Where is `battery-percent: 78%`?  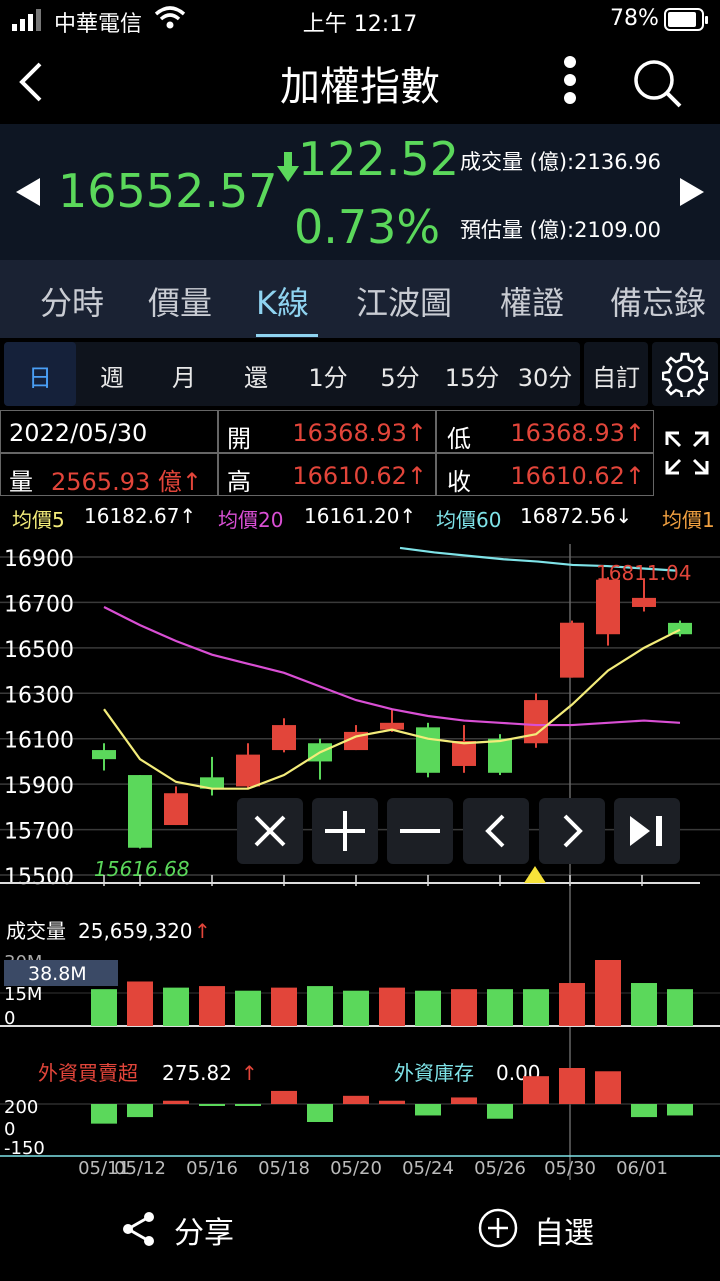
battery-percent: 78% is located at coordinates (634, 18).